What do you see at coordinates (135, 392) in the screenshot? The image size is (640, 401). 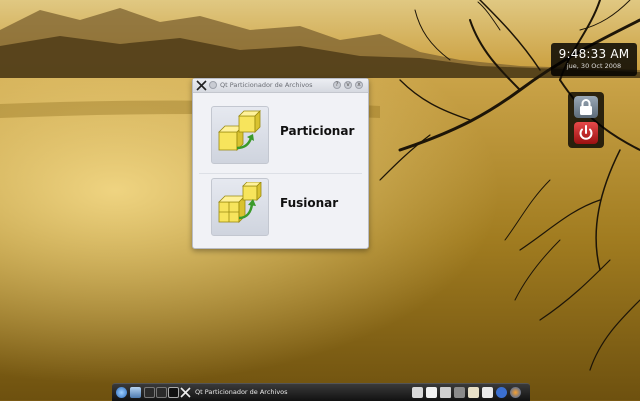 I see `desktop-icon` at bounding box center [135, 392].